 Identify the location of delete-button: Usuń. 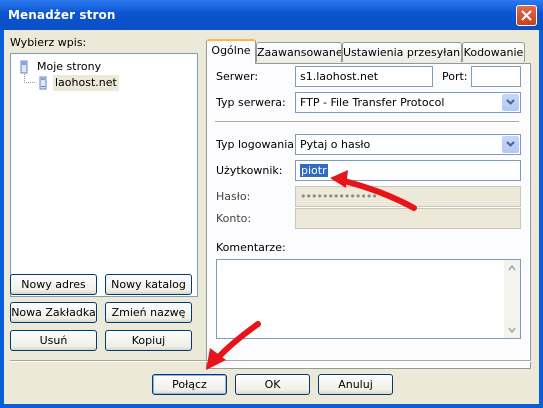
(53, 340).